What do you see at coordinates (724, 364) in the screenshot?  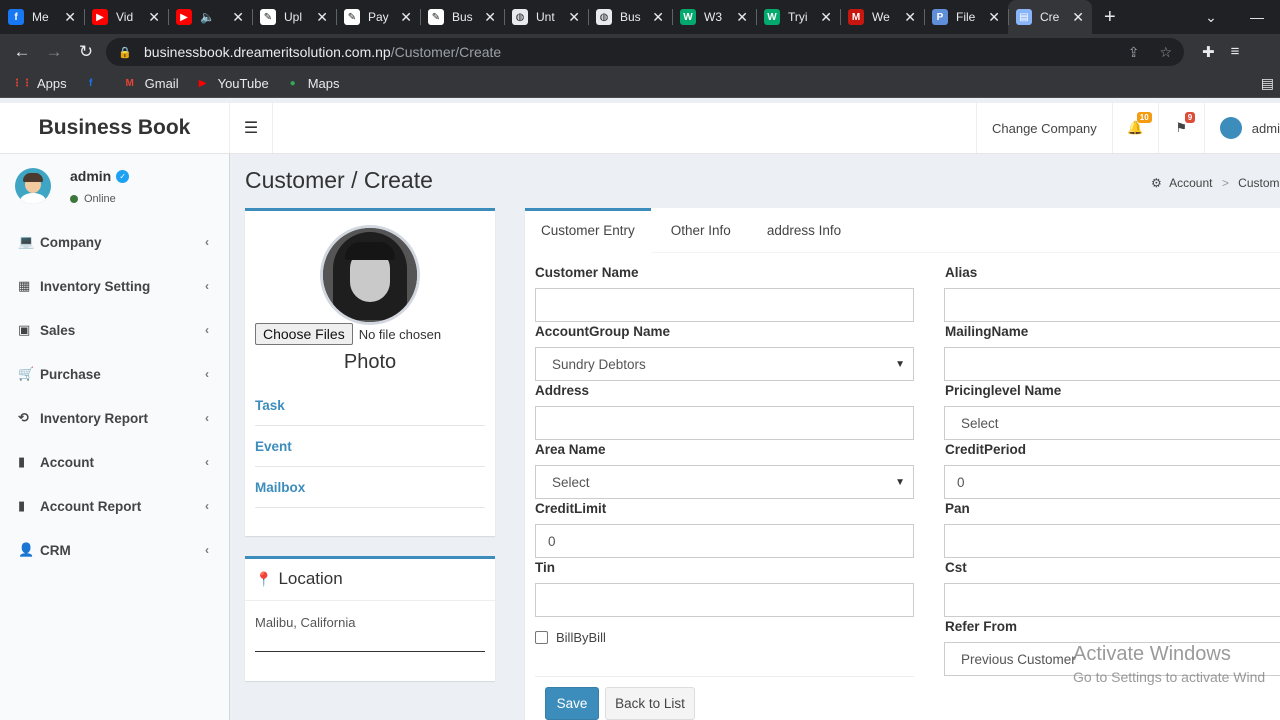 I see `account-group-select: Sundry Debtors ▼` at bounding box center [724, 364].